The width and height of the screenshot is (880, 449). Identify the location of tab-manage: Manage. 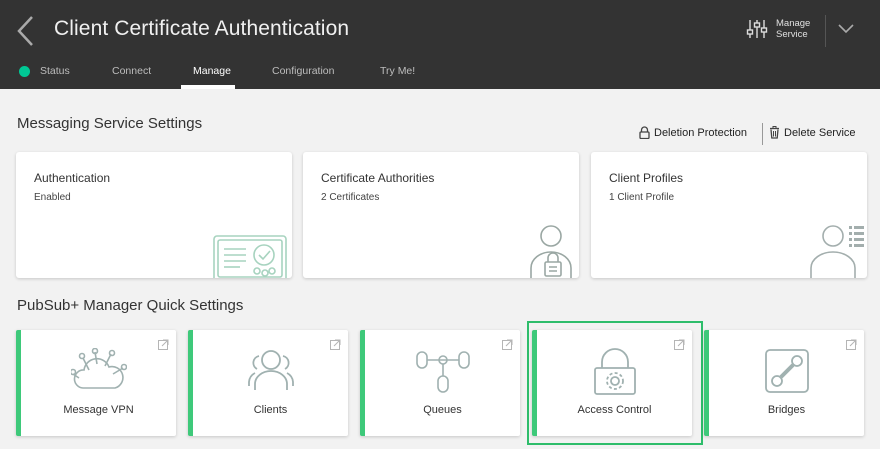
(212, 71).